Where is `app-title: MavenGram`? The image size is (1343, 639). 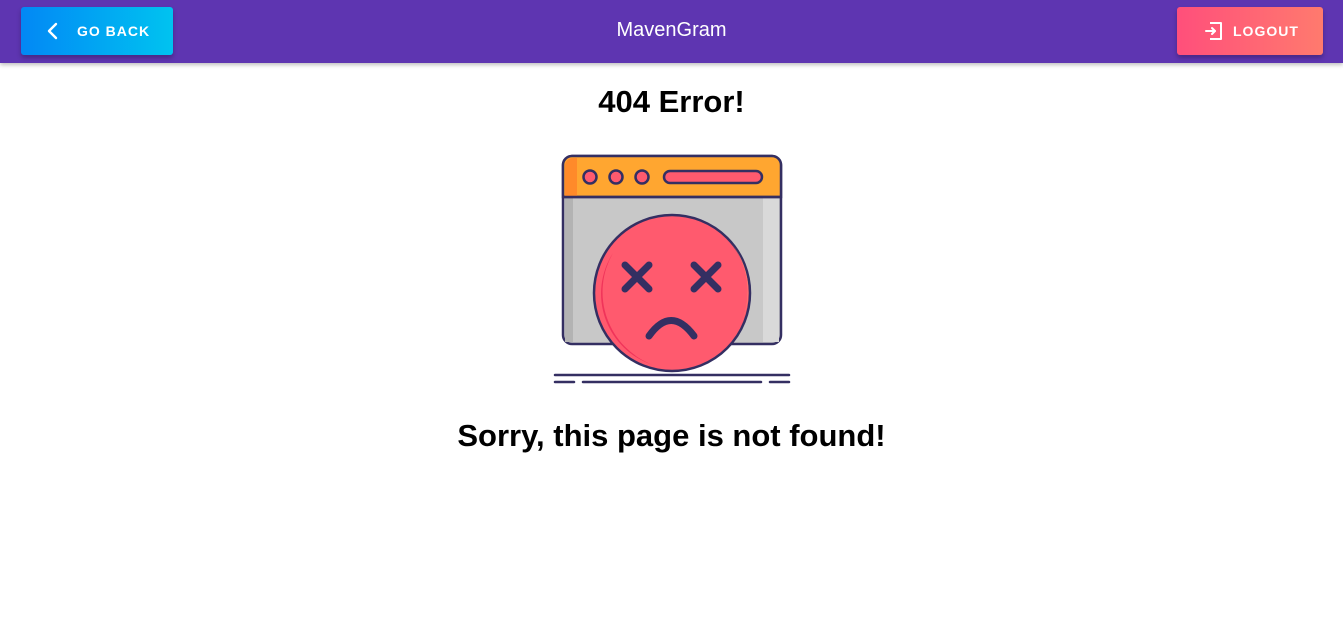
app-title: MavenGram is located at coordinates (671, 30).